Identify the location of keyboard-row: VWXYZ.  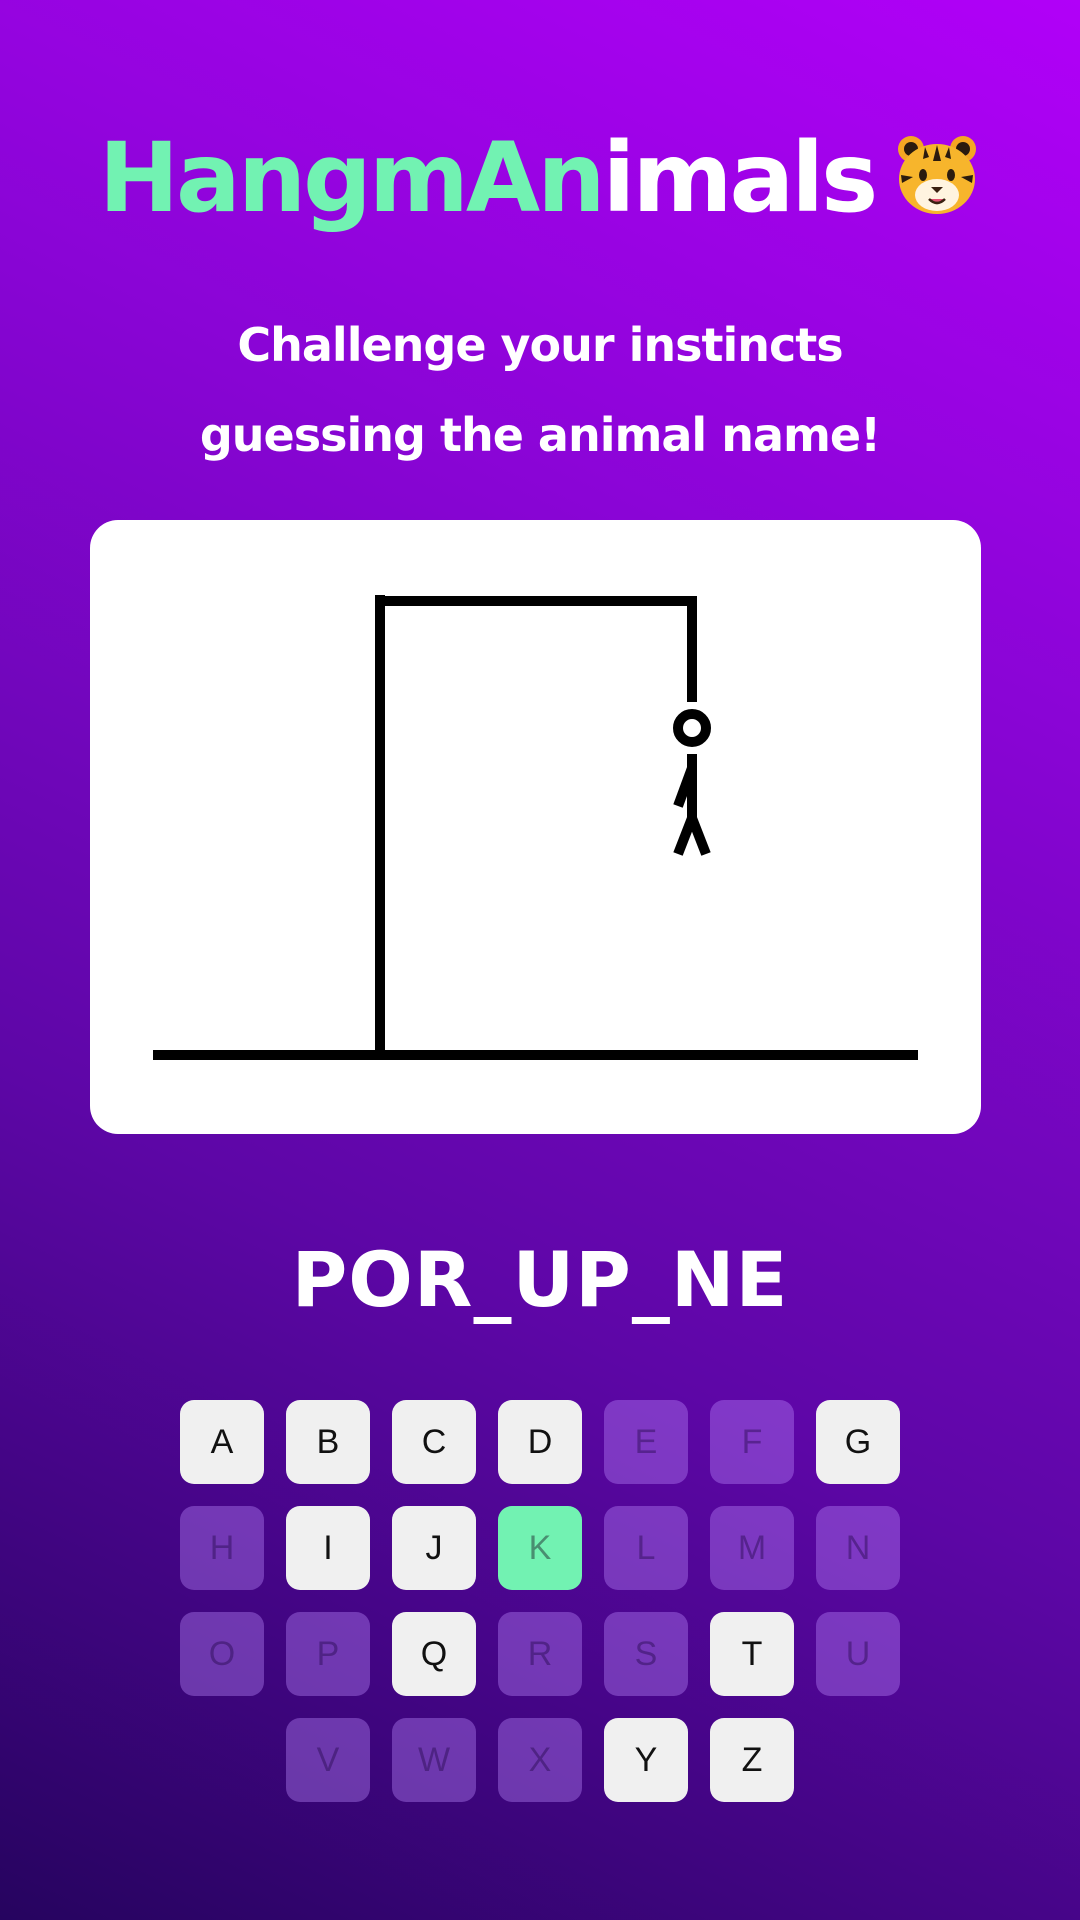
(540, 1760).